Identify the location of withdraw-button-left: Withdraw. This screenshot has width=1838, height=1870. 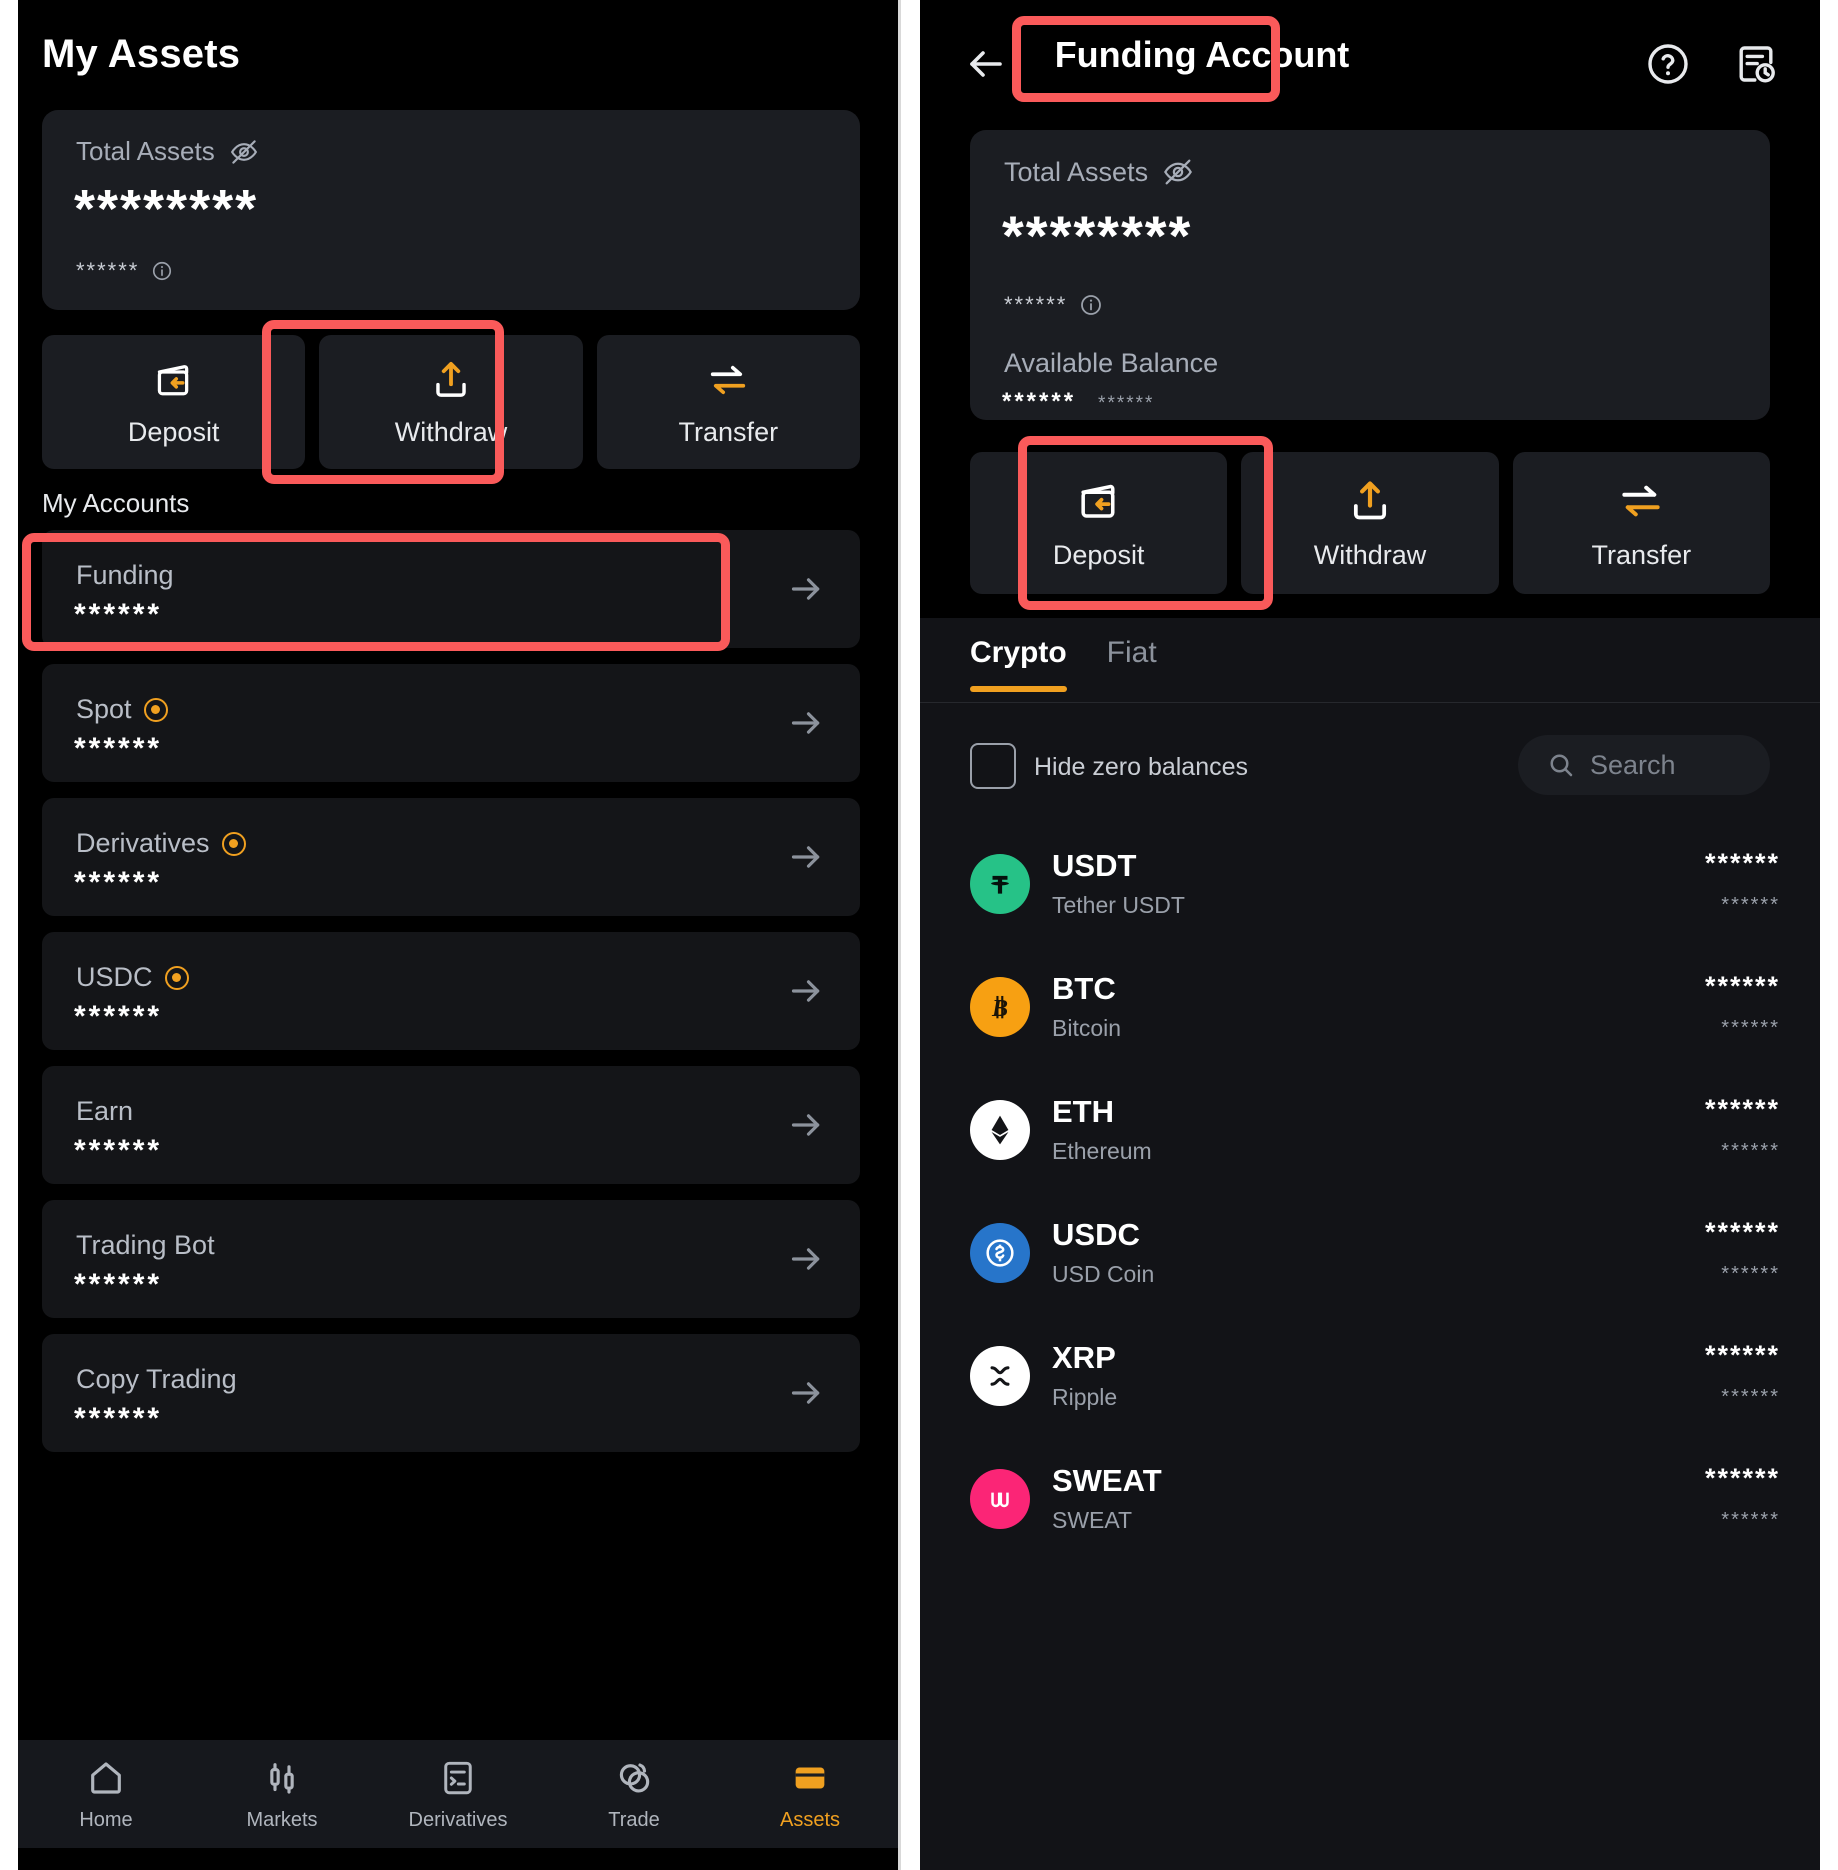
(451, 402).